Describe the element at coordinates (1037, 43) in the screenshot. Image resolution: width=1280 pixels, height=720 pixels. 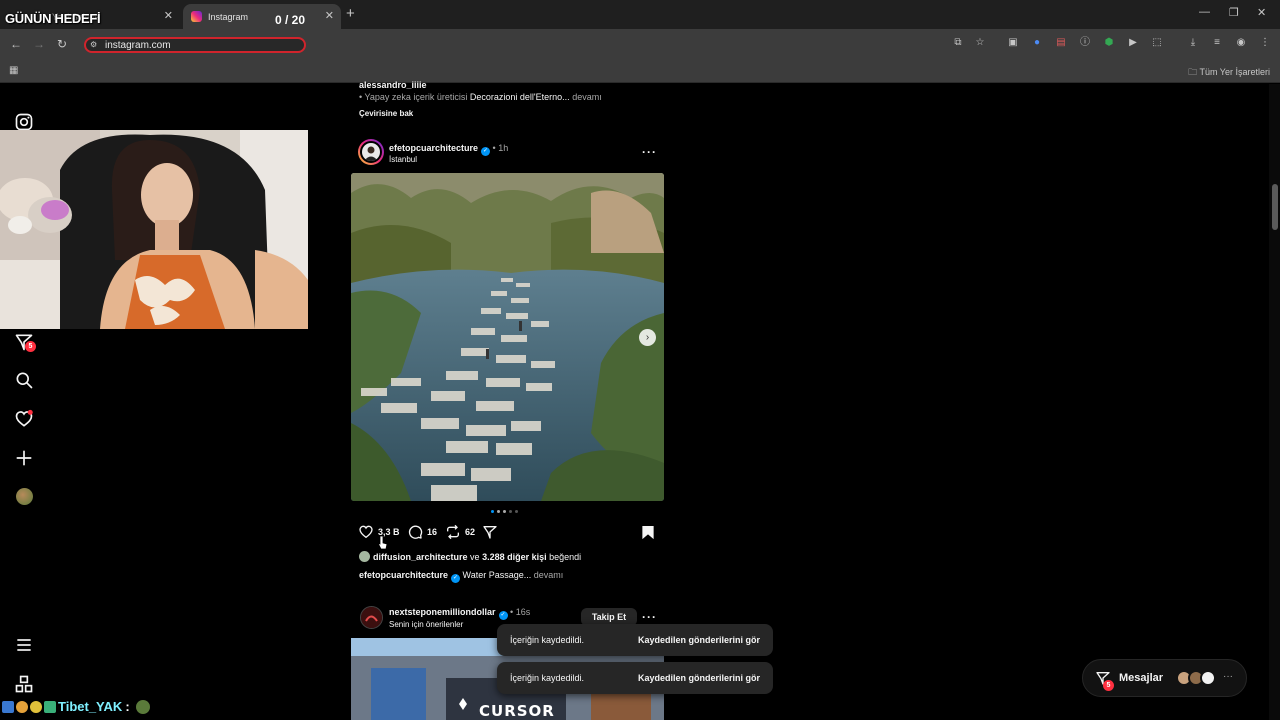
I see `extension-icon: ●` at that location.